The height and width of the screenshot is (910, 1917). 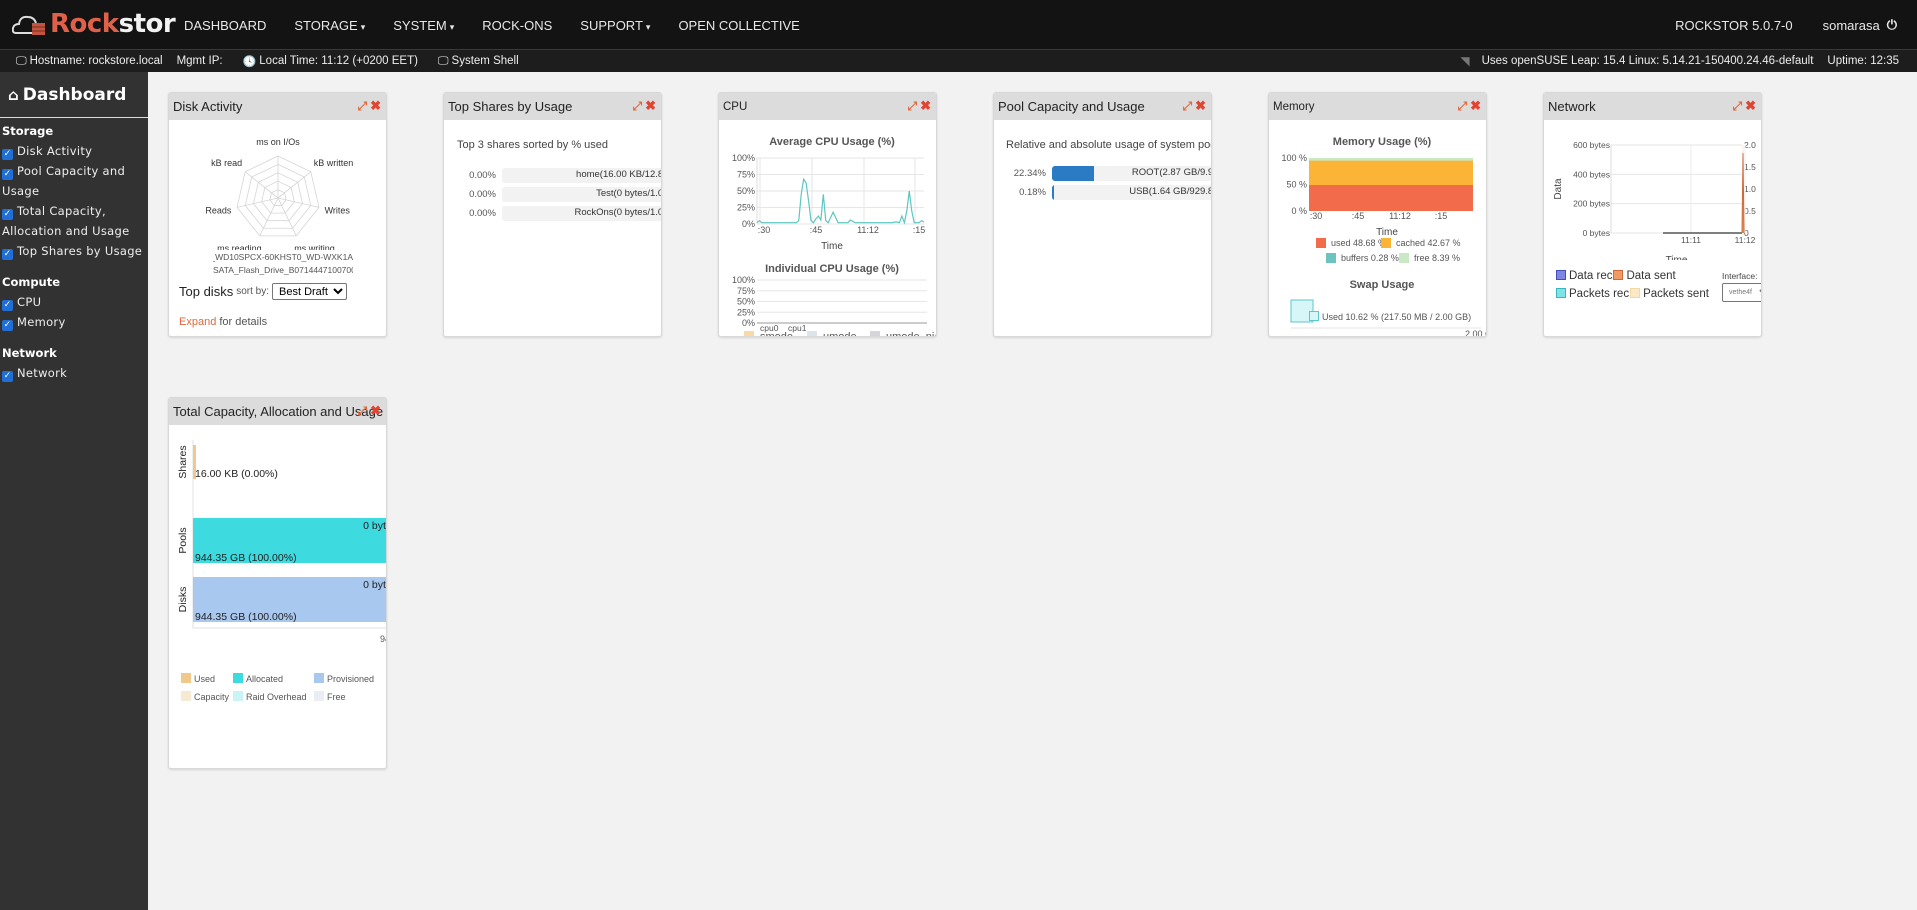 What do you see at coordinates (205, 697) in the screenshot?
I see `legend-item: Capacity` at bounding box center [205, 697].